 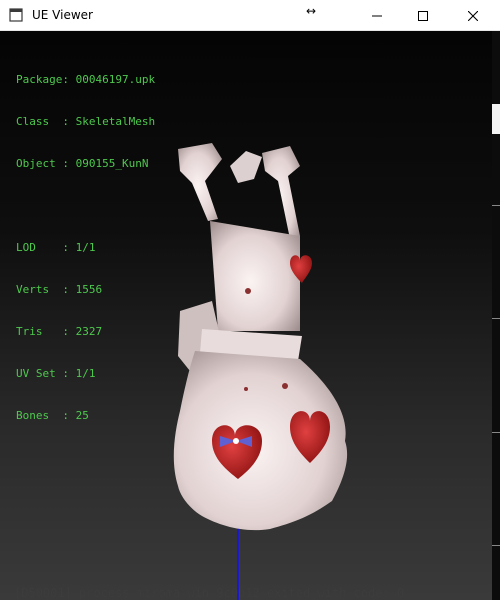 I want to click on package-label: Package:, so click(x=46, y=79).